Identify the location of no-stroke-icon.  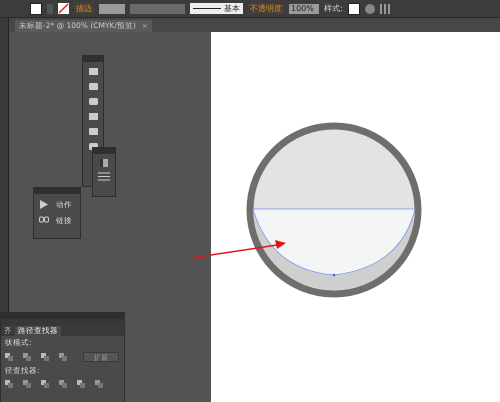
(63, 8).